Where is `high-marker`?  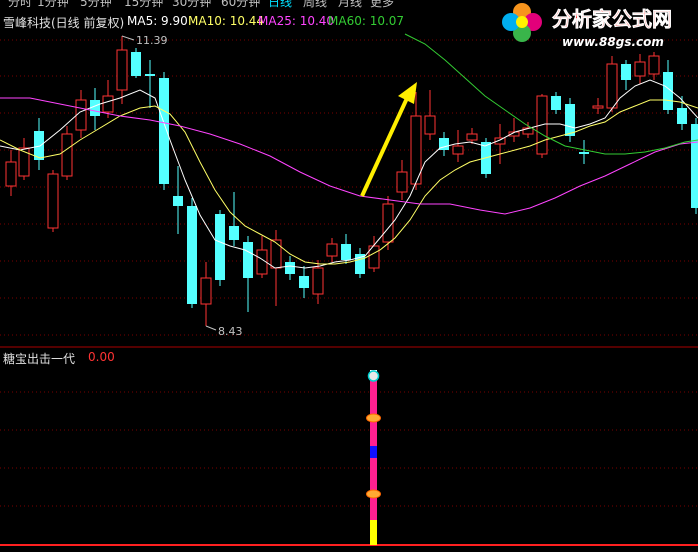 high-marker is located at coordinates (128, 38).